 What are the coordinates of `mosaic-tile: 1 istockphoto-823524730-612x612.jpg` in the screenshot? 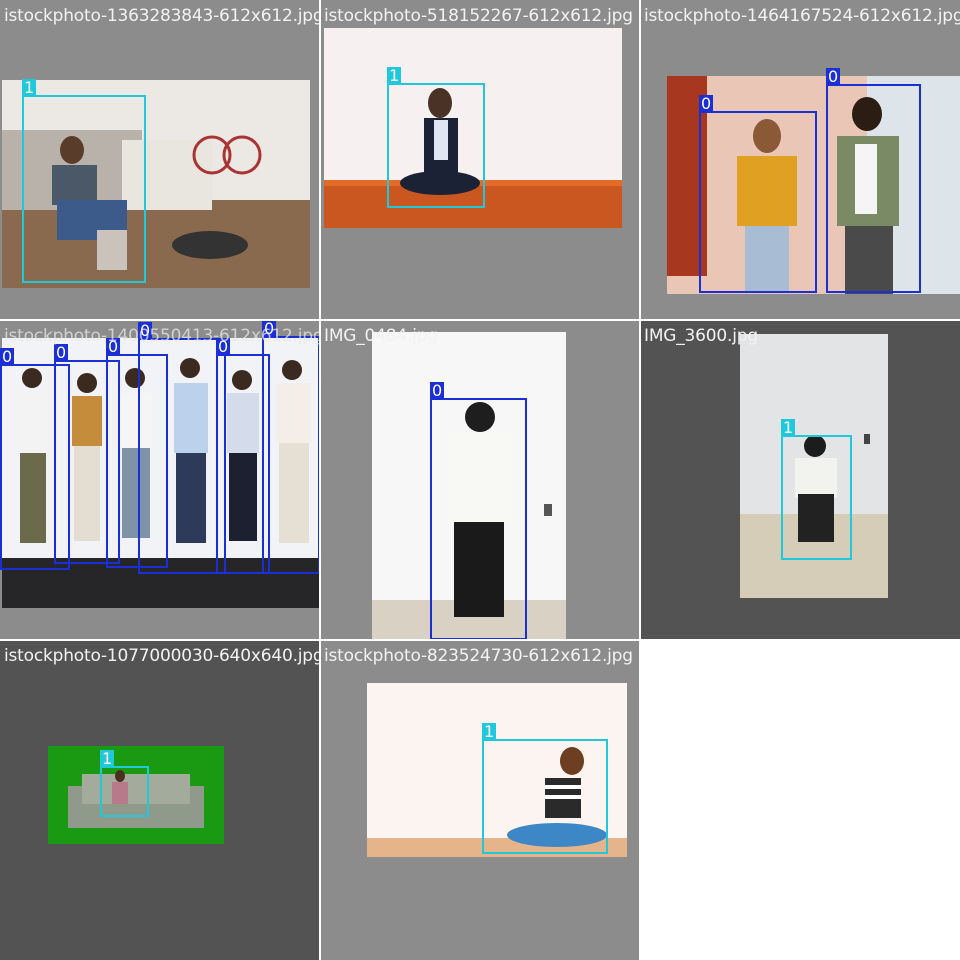 It's located at (480, 800).